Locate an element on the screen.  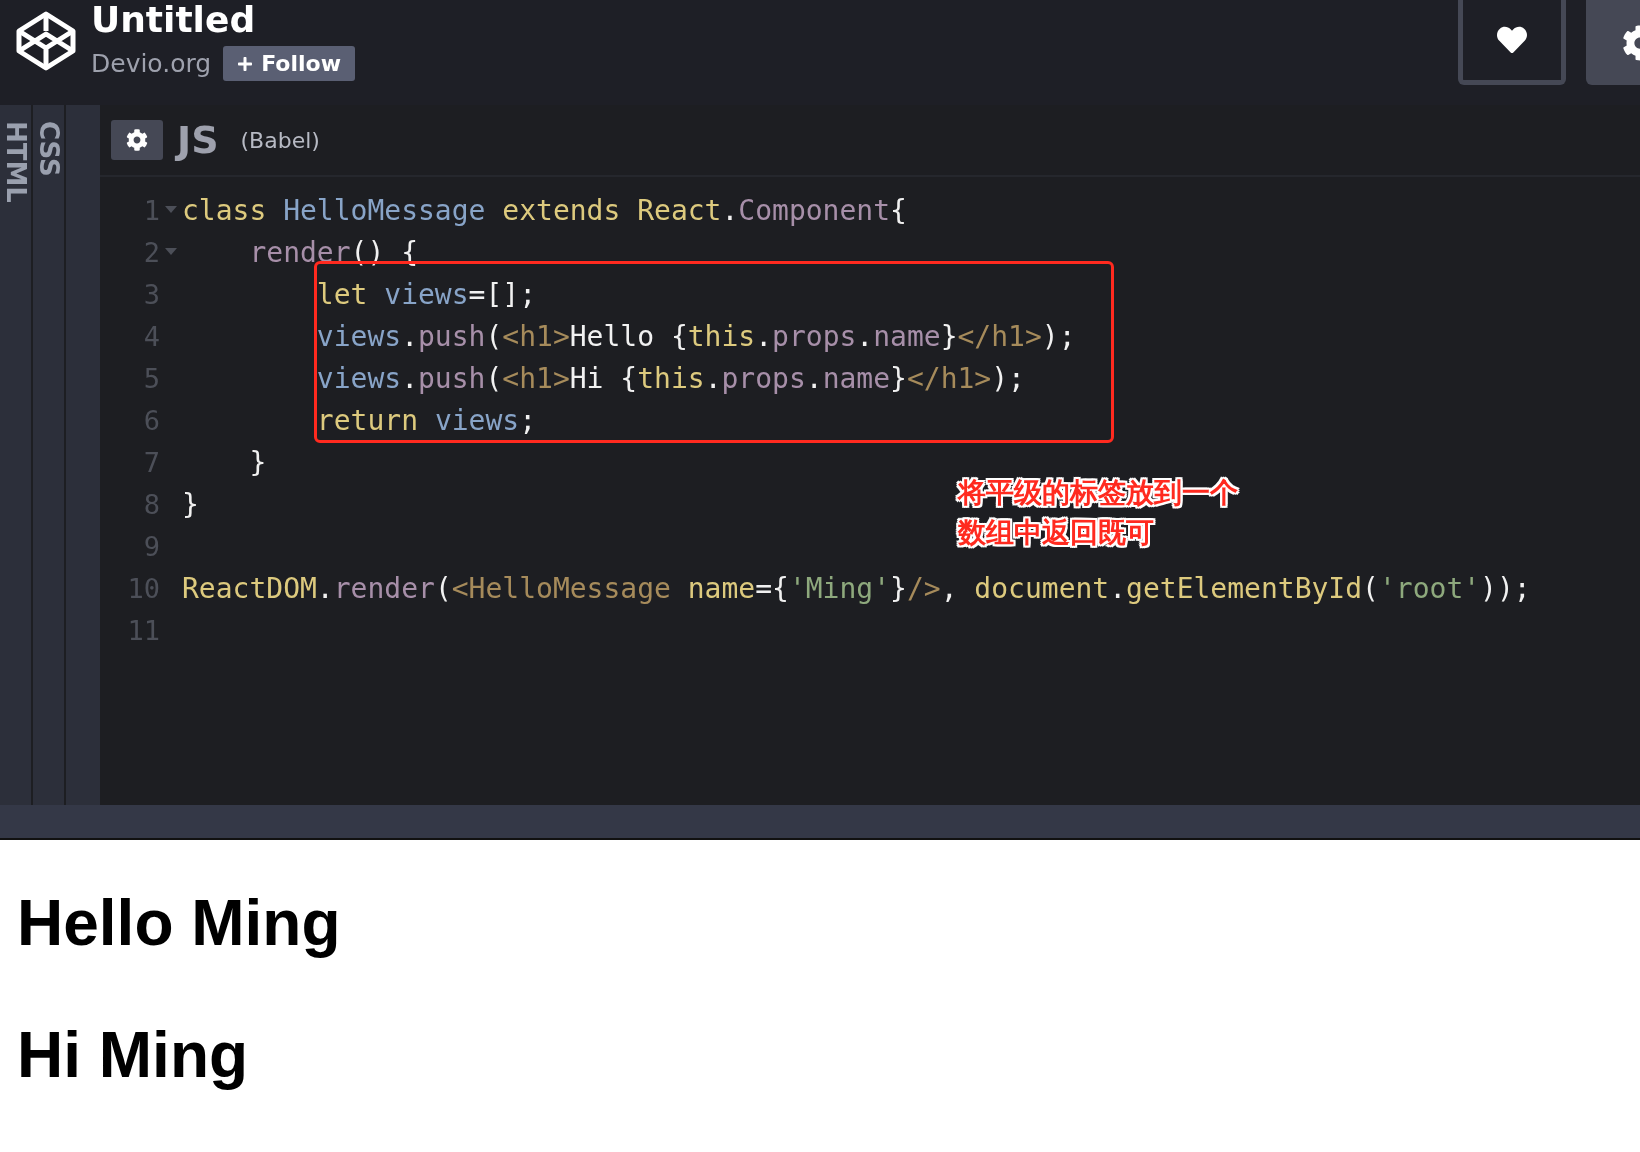
language-label: JS is located at coordinates (198, 140).